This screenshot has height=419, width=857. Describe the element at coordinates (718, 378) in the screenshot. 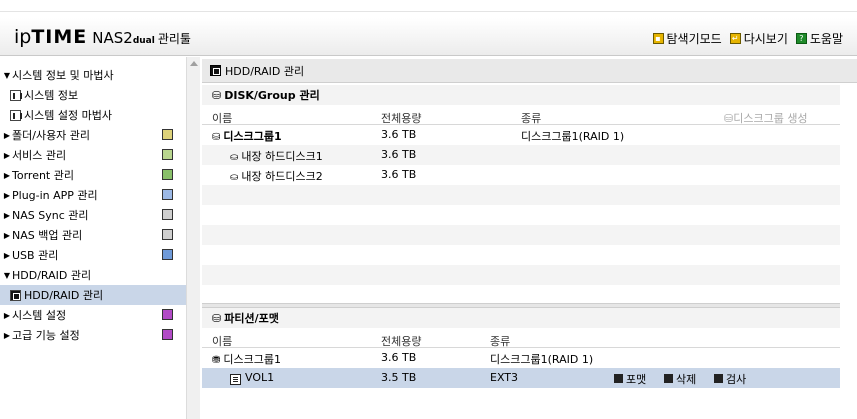

I see `check-icon` at that location.